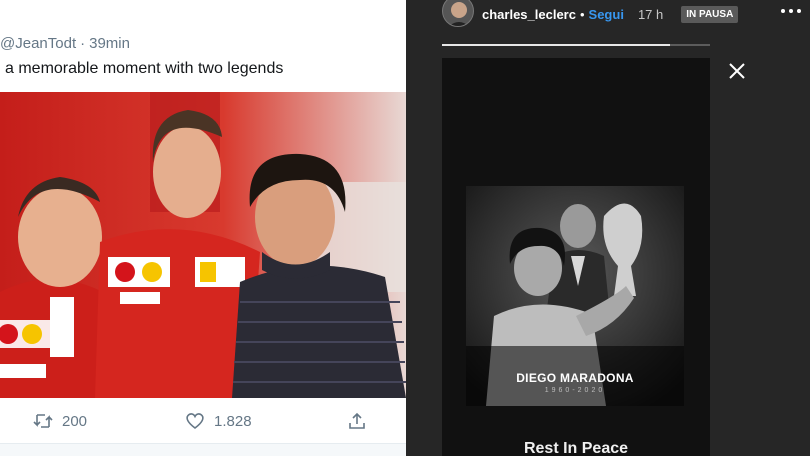  Describe the element at coordinates (529, 14) in the screenshot. I see `story-username: charles_leclerc` at that location.